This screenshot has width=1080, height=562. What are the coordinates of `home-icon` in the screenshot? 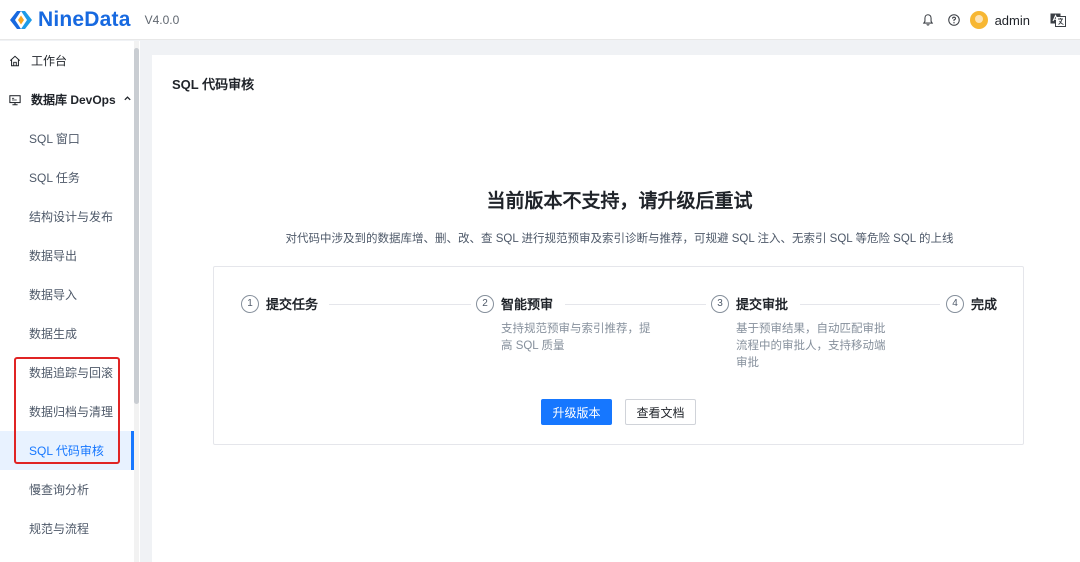 It's located at (15, 61).